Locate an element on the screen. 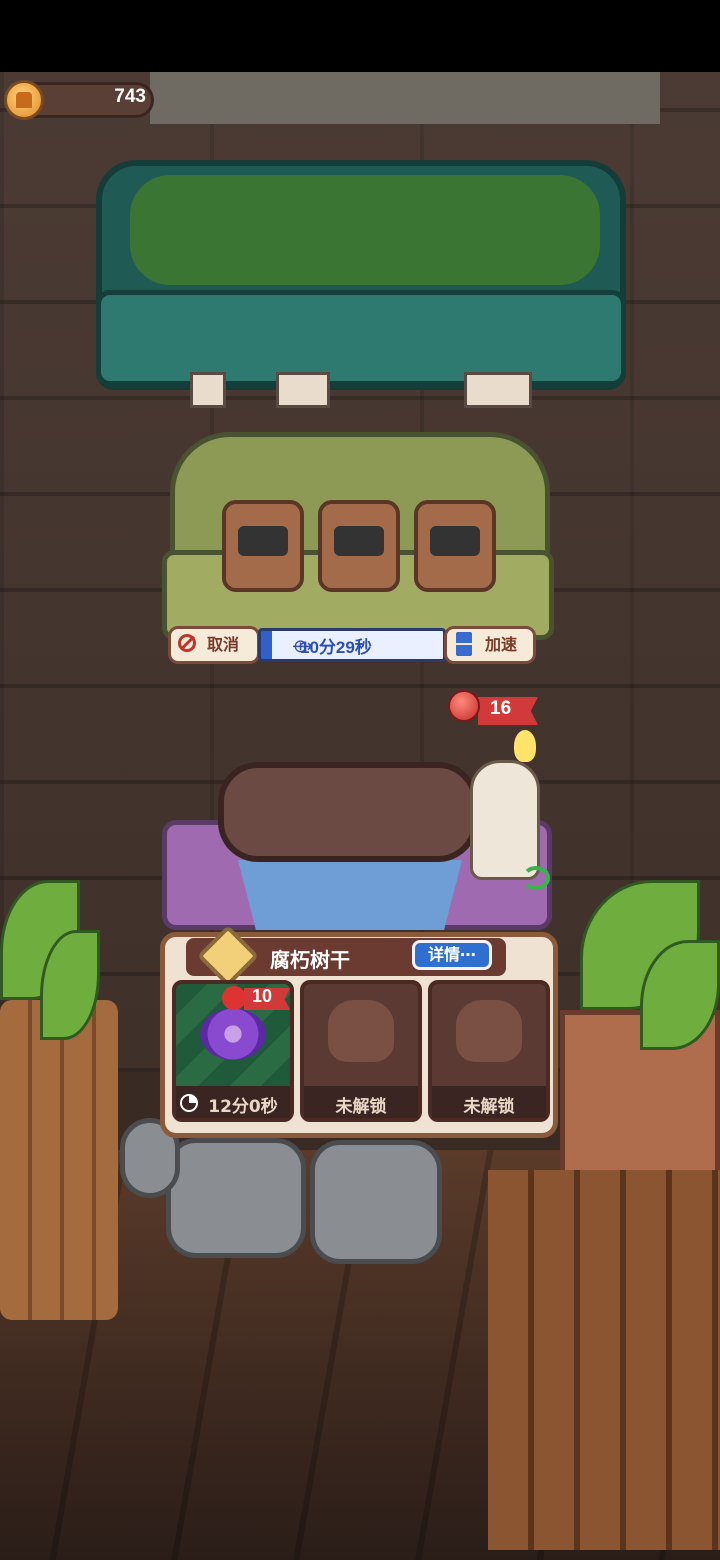 This screenshot has height=1560, width=720. barrel-planter is located at coordinates (59, 1160).